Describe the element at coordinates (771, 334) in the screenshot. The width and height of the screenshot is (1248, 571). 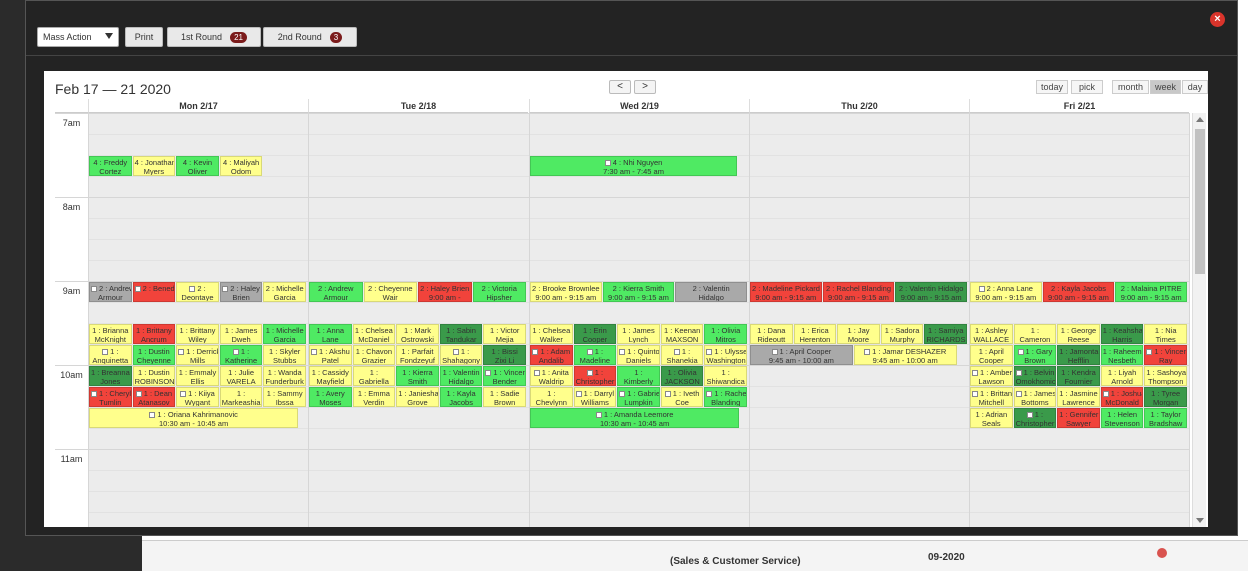
I see `appointment-event: 1 : Dana Rideoutt` at that location.